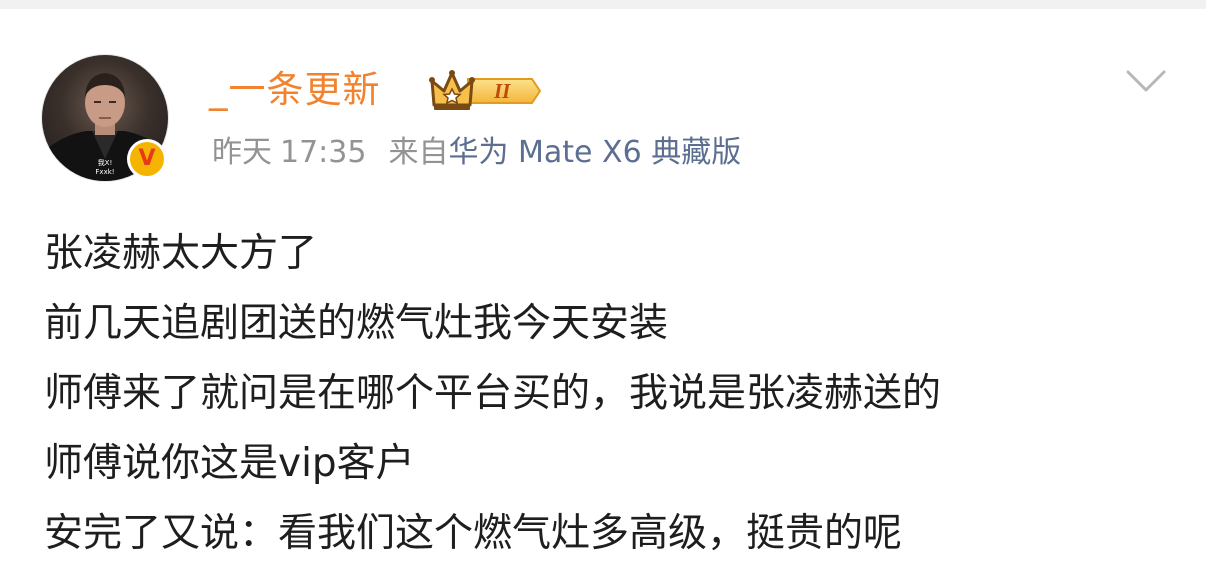 This screenshot has height=575, width=1206. Describe the element at coordinates (323, 152) in the screenshot. I see `post-time: 17:35` at that location.